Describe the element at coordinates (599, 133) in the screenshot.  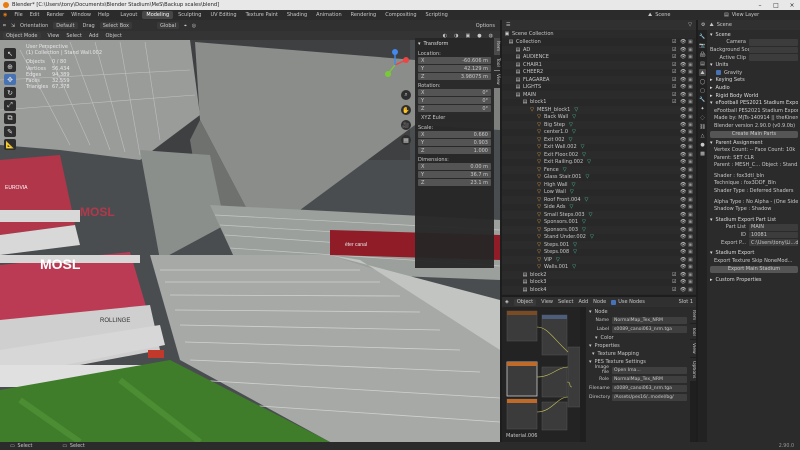
I see `outliner-row: ▽ center1.0 ▽ 👁 ▣` at that location.